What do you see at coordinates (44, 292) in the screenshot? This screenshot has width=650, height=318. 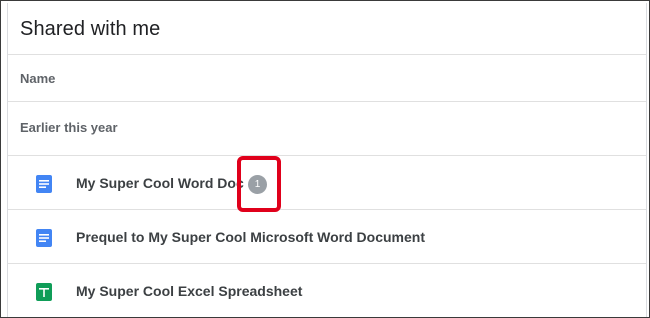 I see `google-sheets-icon` at bounding box center [44, 292].